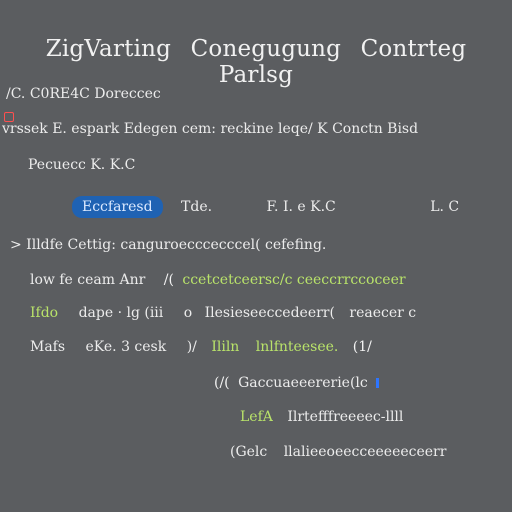 The width and height of the screenshot is (512, 512). What do you see at coordinates (225, 347) in the screenshot?
I see `highlighted-text: Ililn` at bounding box center [225, 347].